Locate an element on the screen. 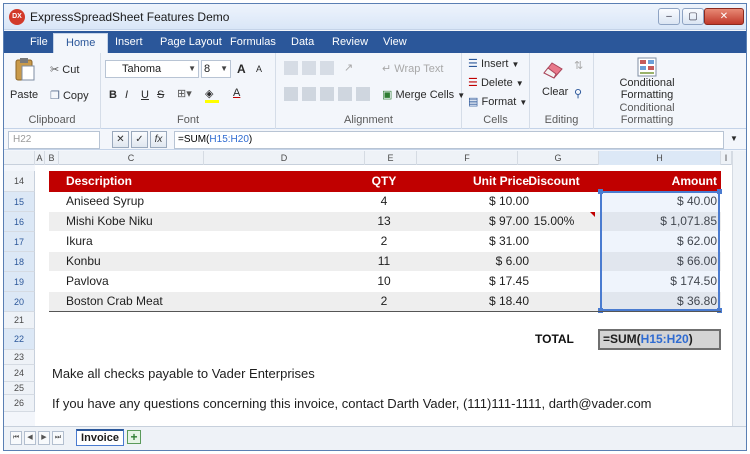 The width and height of the screenshot is (750, 454). grow-font-button: A is located at coordinates (241, 69).